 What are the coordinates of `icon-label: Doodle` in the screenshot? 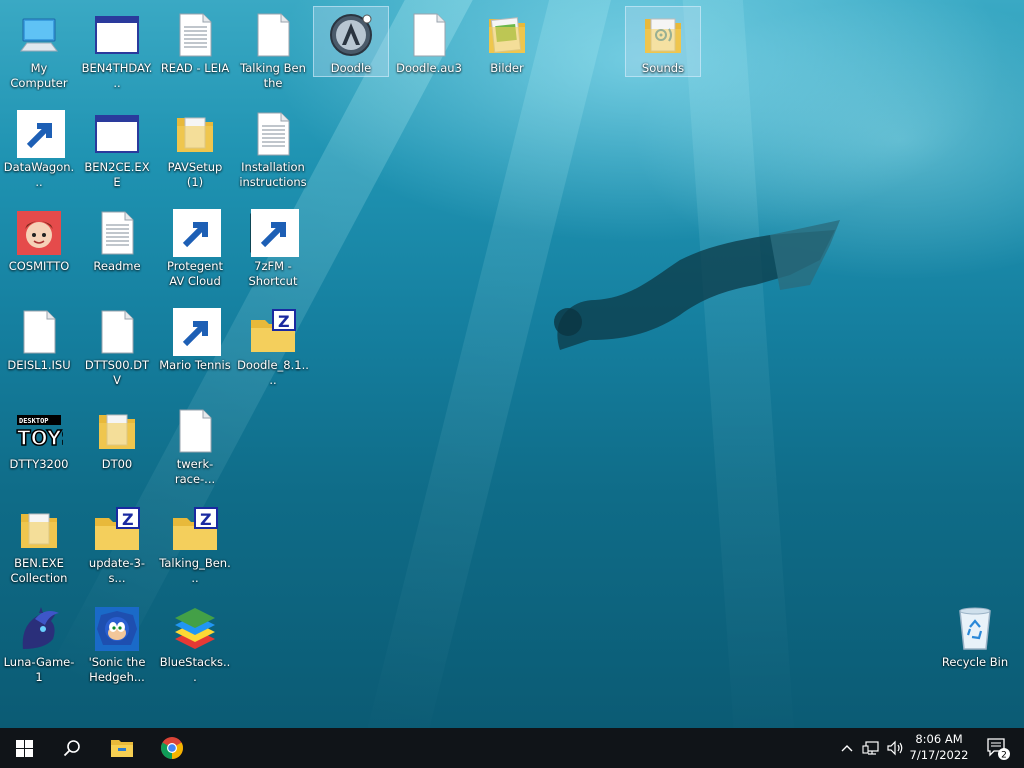 It's located at (351, 68).